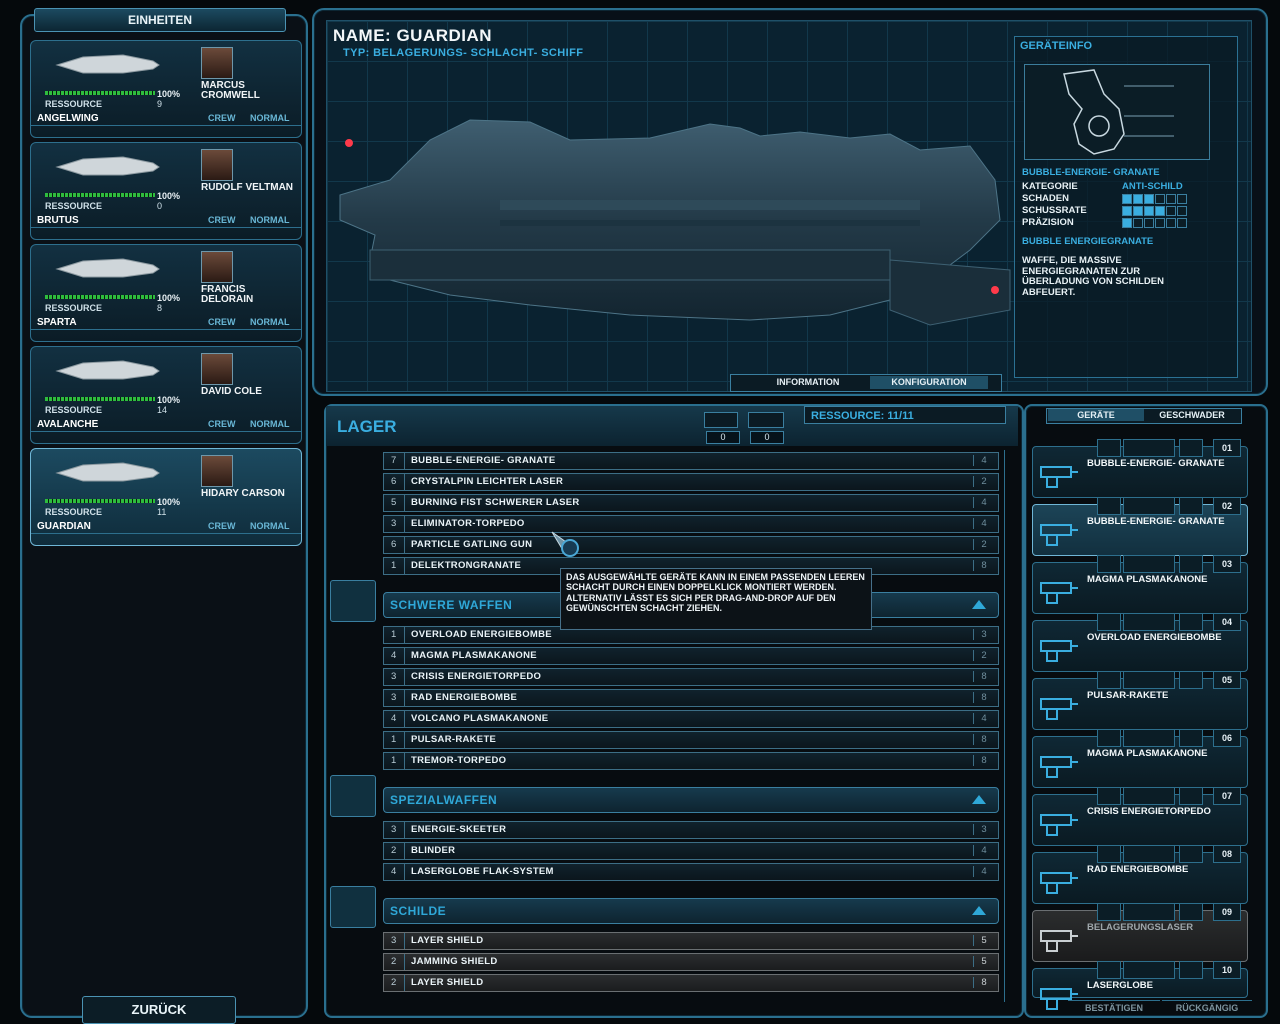  I want to click on storage-item: 3 ENERGIE-SKEETER 3, so click(691, 830).